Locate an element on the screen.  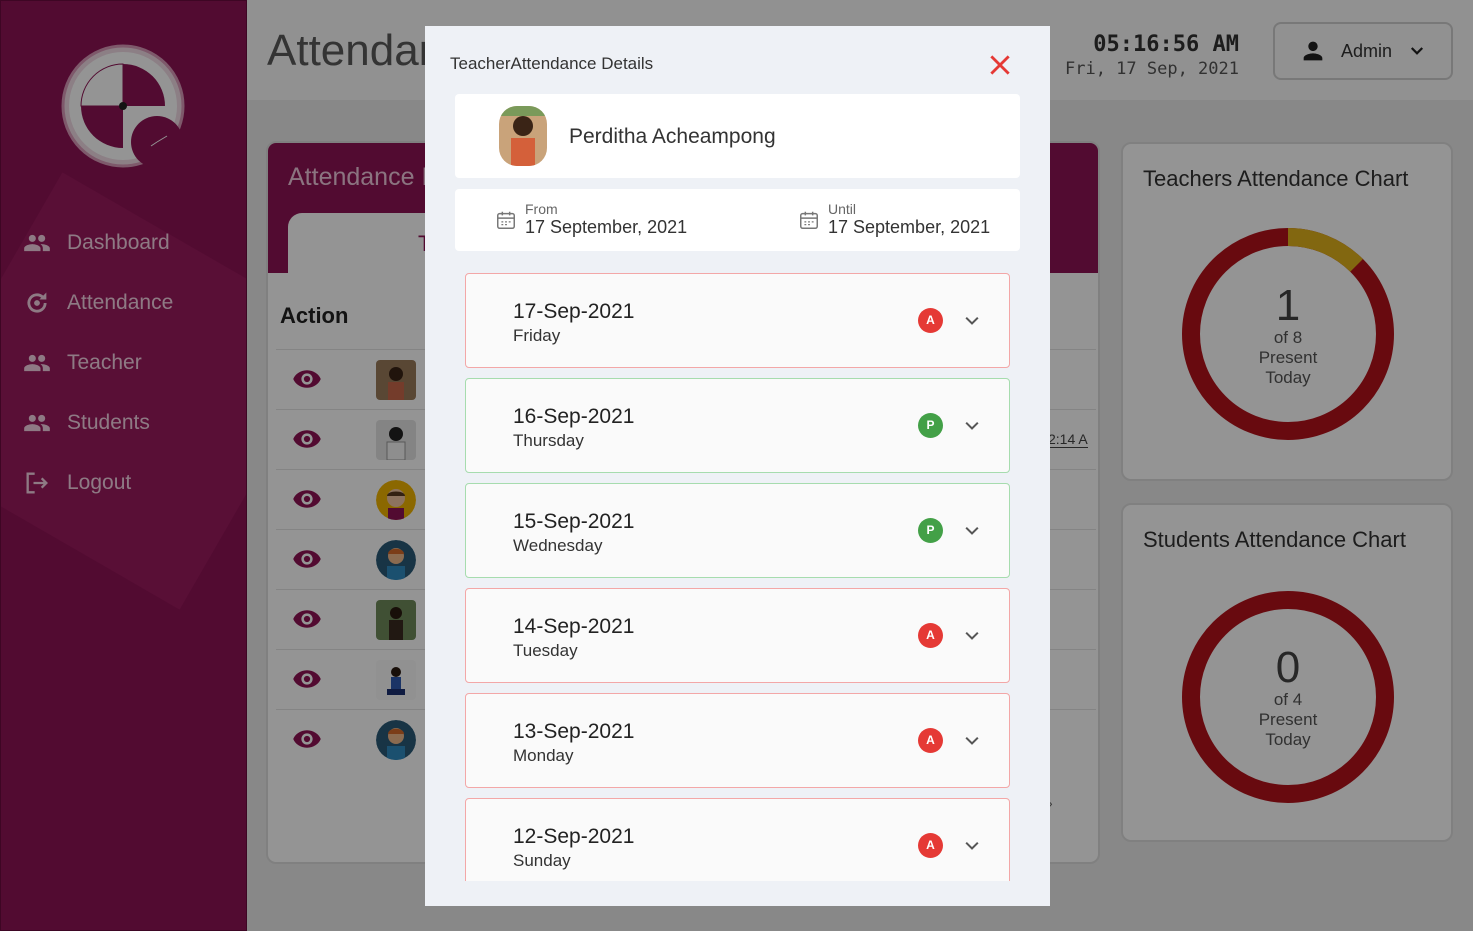
modal-title: TeacherAttendance Details is located at coordinates (552, 63).